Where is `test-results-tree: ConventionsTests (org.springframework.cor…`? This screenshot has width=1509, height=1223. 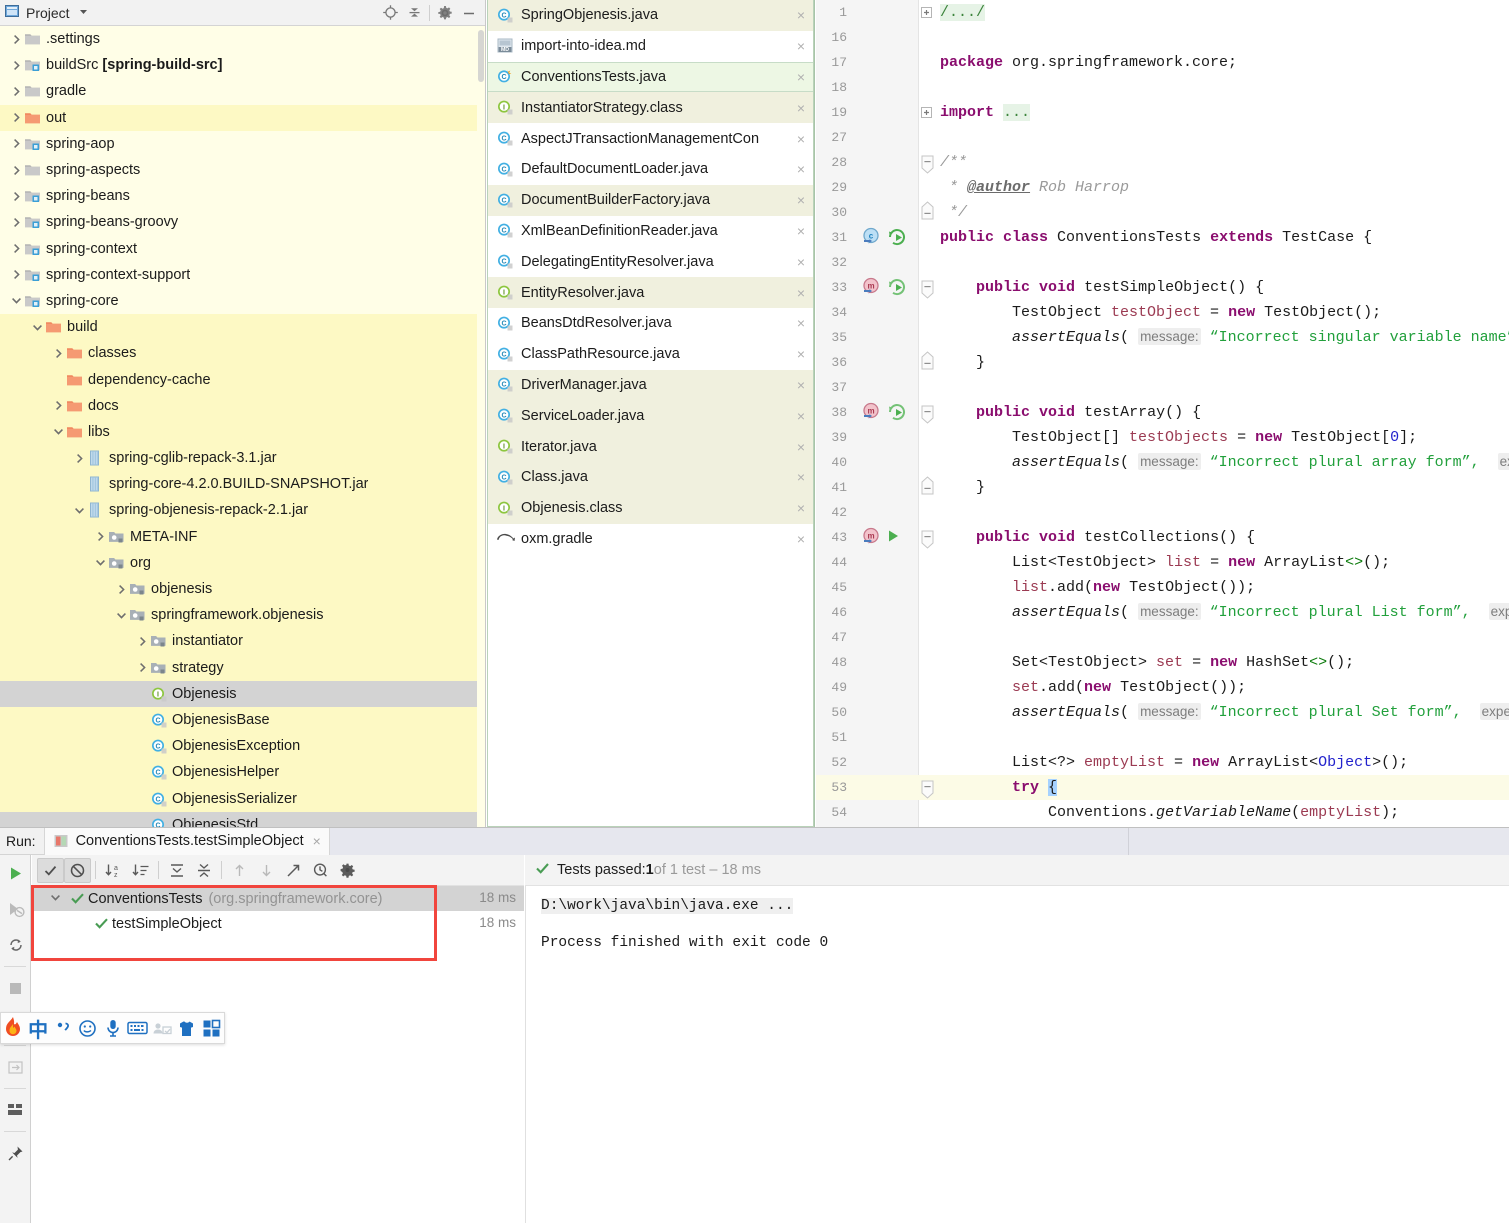
test-results-tree: ConventionsTests (org.springframework.cor… is located at coordinates (278, 1054).